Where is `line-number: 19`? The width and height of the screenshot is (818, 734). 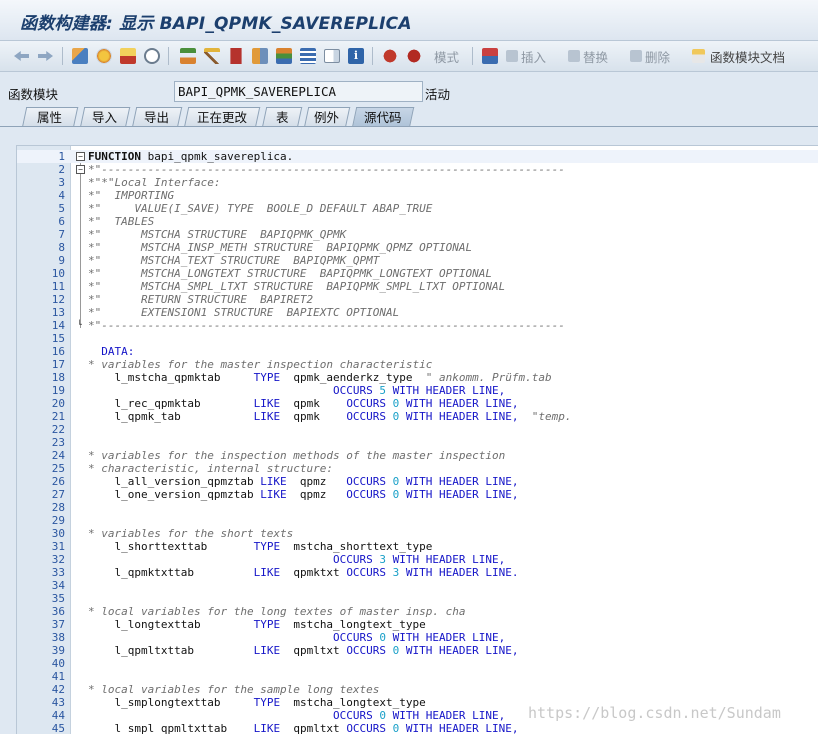 line-number: 19 is located at coordinates (58, 390).